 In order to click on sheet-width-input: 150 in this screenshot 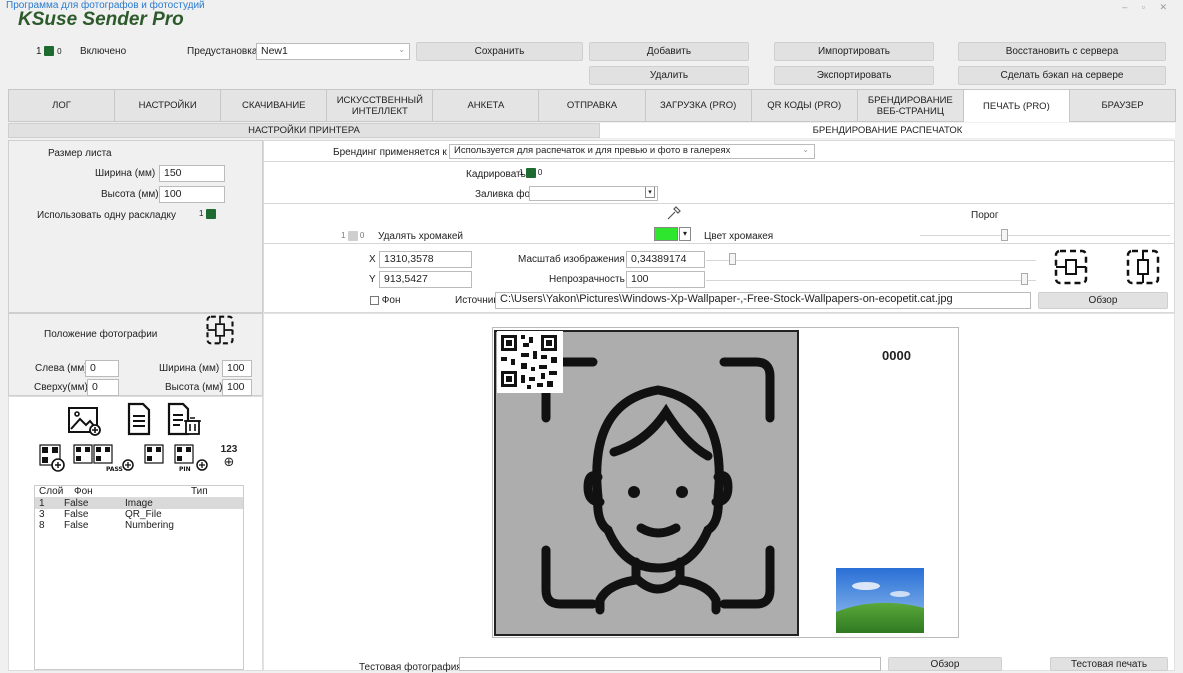, I will do `click(192, 173)`.